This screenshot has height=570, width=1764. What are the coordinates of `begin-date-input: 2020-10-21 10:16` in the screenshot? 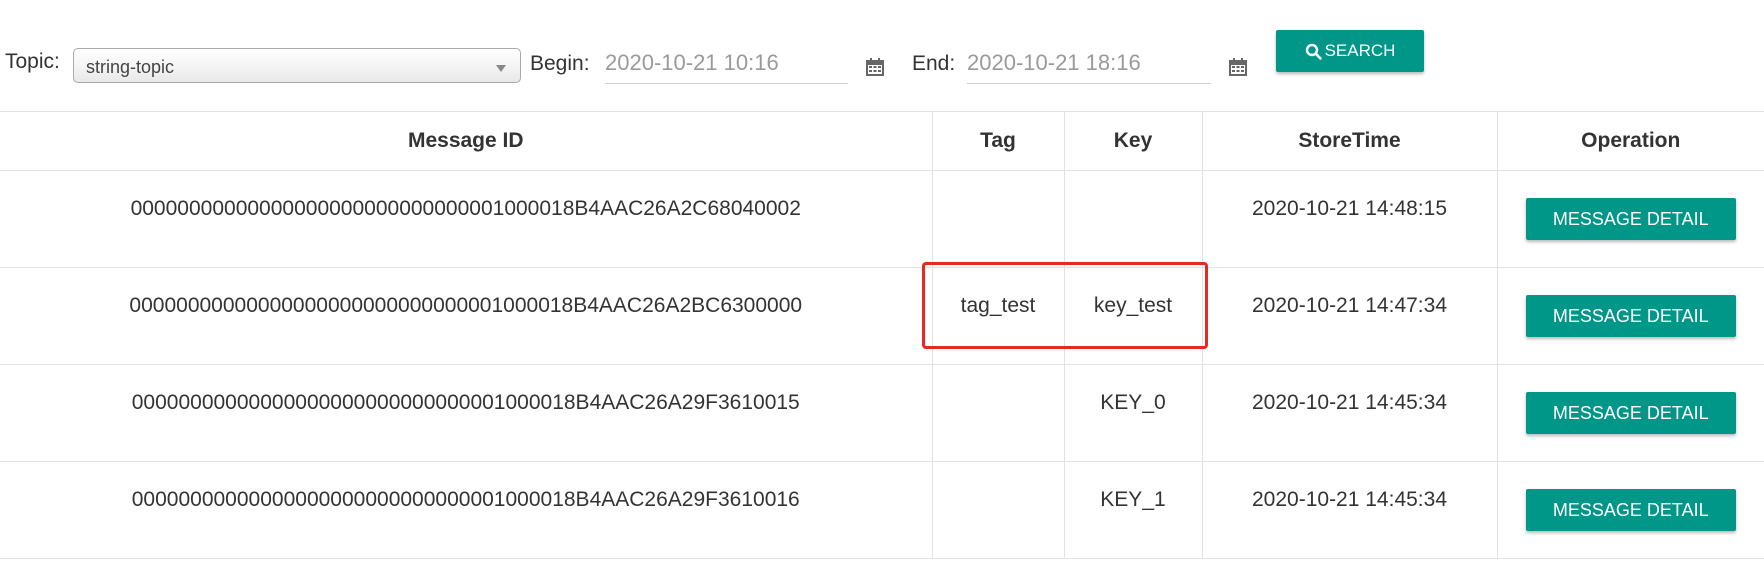 It's located at (726, 66).